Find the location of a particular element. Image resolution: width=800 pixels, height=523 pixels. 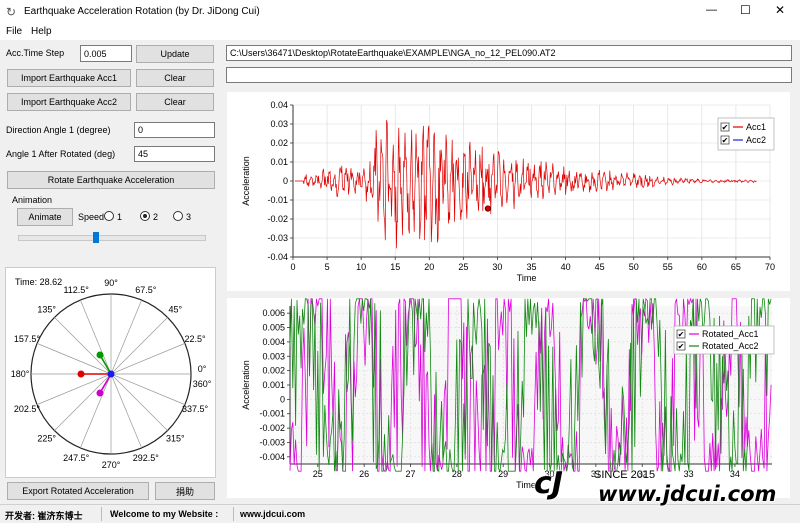

app-icon: ↻ is located at coordinates (11, 12).